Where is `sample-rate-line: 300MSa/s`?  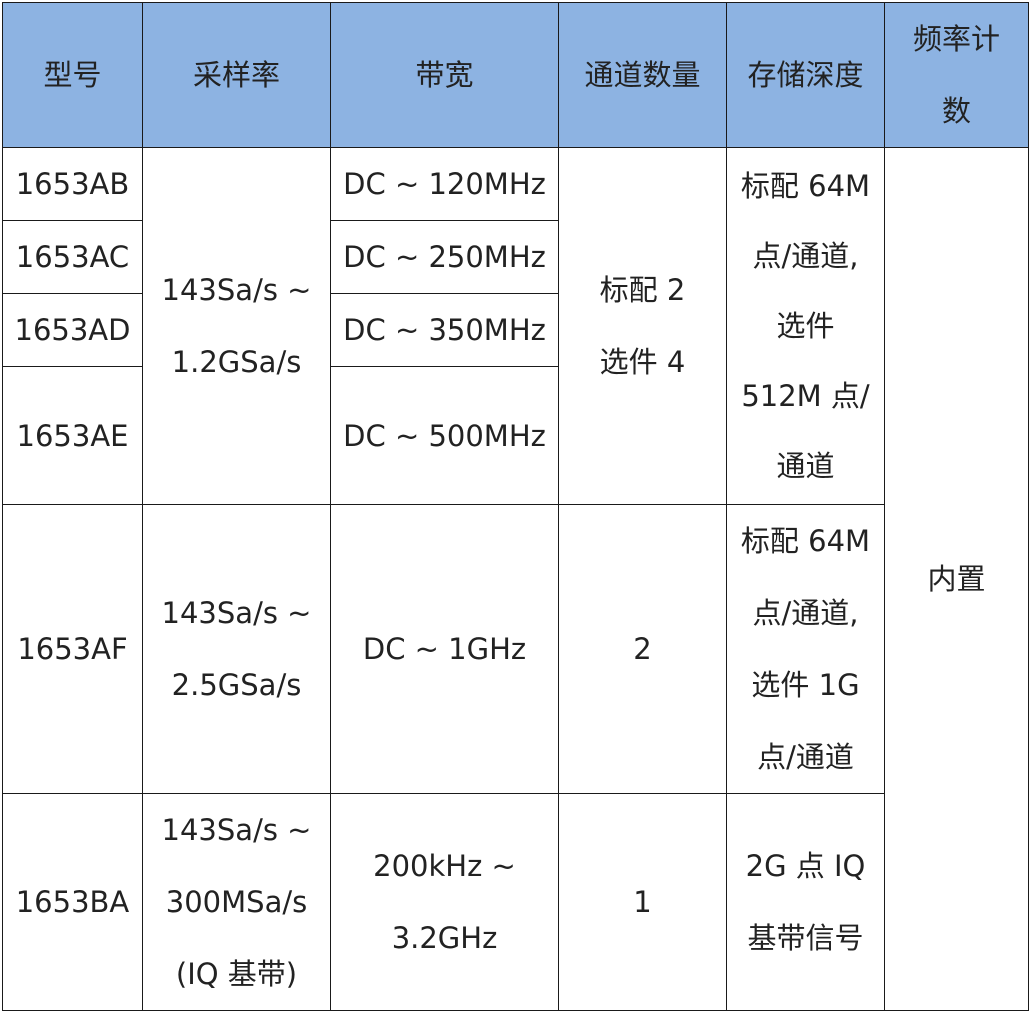
sample-rate-line: 300MSa/s is located at coordinates (236, 902).